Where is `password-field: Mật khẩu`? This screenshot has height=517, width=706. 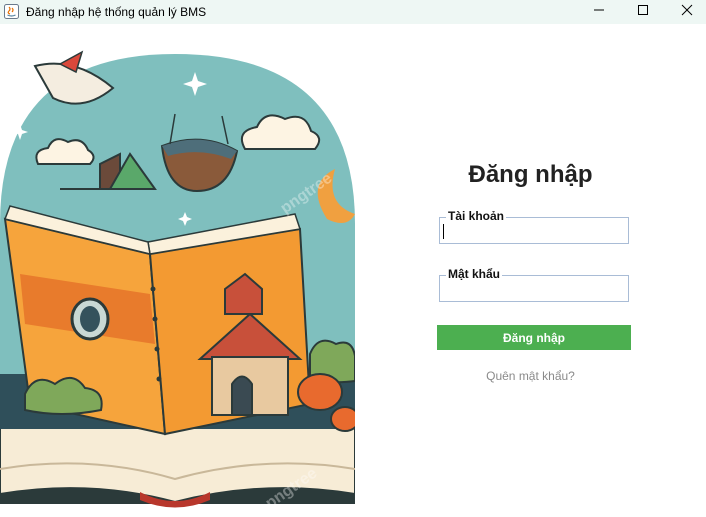
password-field: Mật khẩu is located at coordinates (534, 284).